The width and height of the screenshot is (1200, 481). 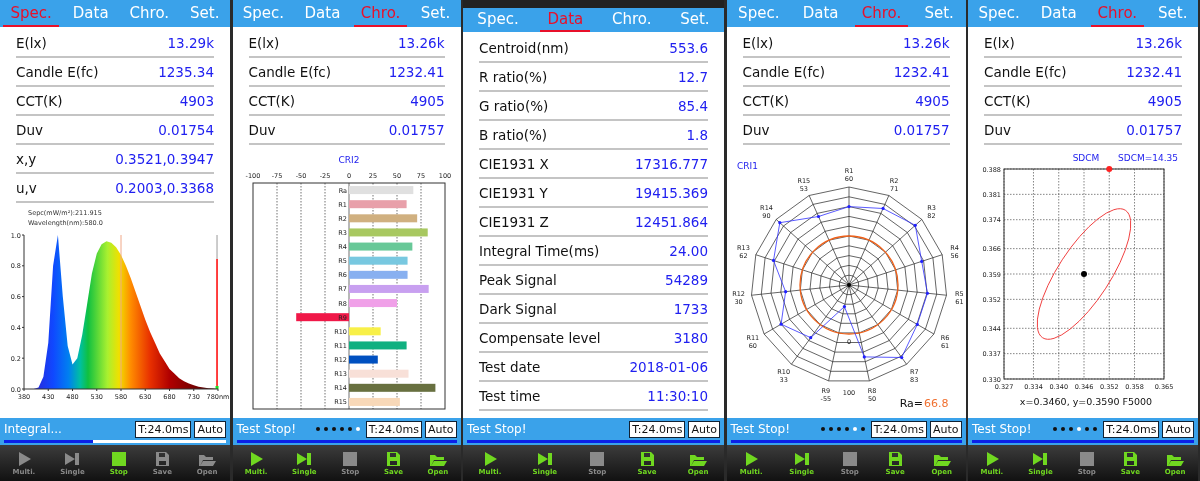 What do you see at coordinates (999, 42) in the screenshot?
I see `reading-label: E(lx)` at bounding box center [999, 42].